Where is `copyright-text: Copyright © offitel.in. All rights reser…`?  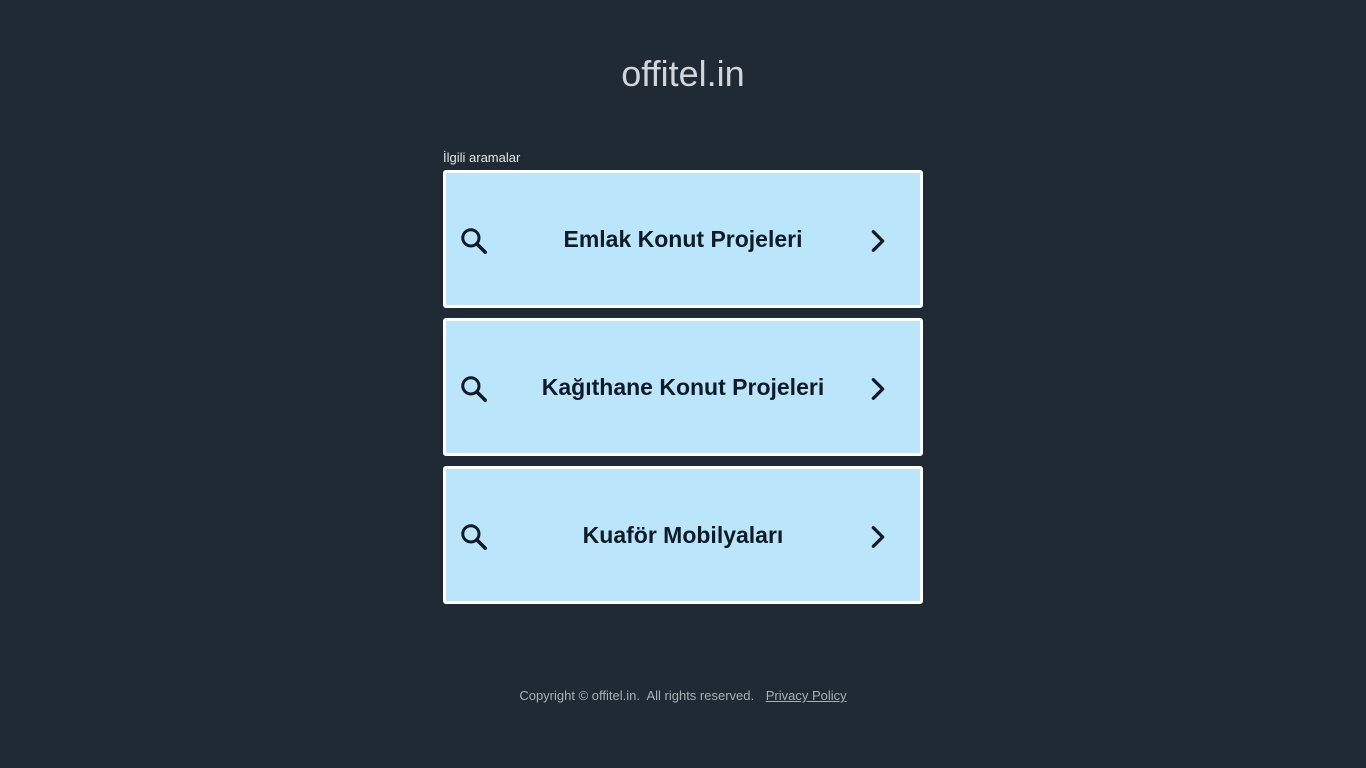
copyright-text: Copyright © offitel.in. All rights reser… is located at coordinates (637, 695).